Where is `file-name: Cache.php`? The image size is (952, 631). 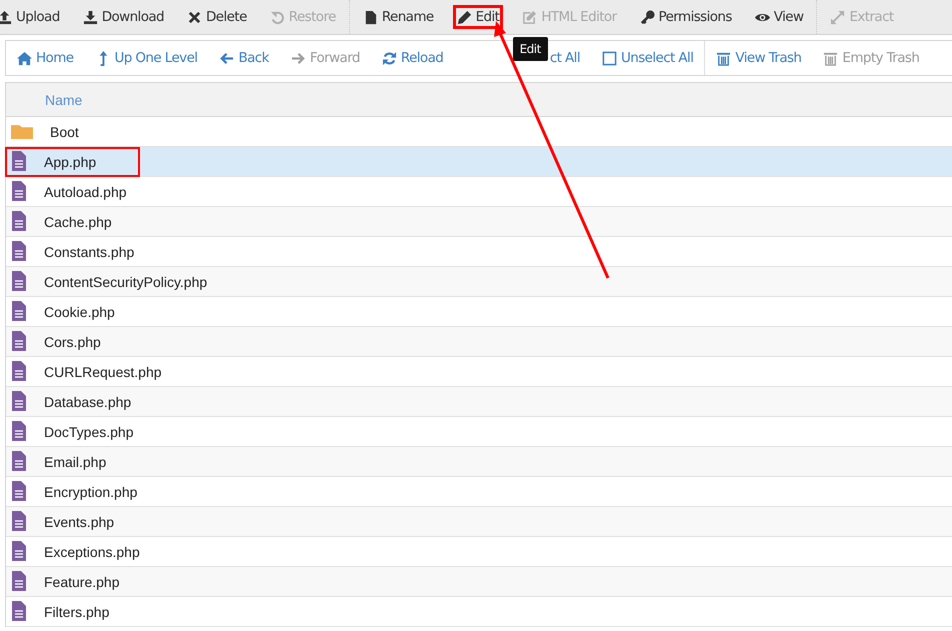
file-name: Cache.php is located at coordinates (78, 222).